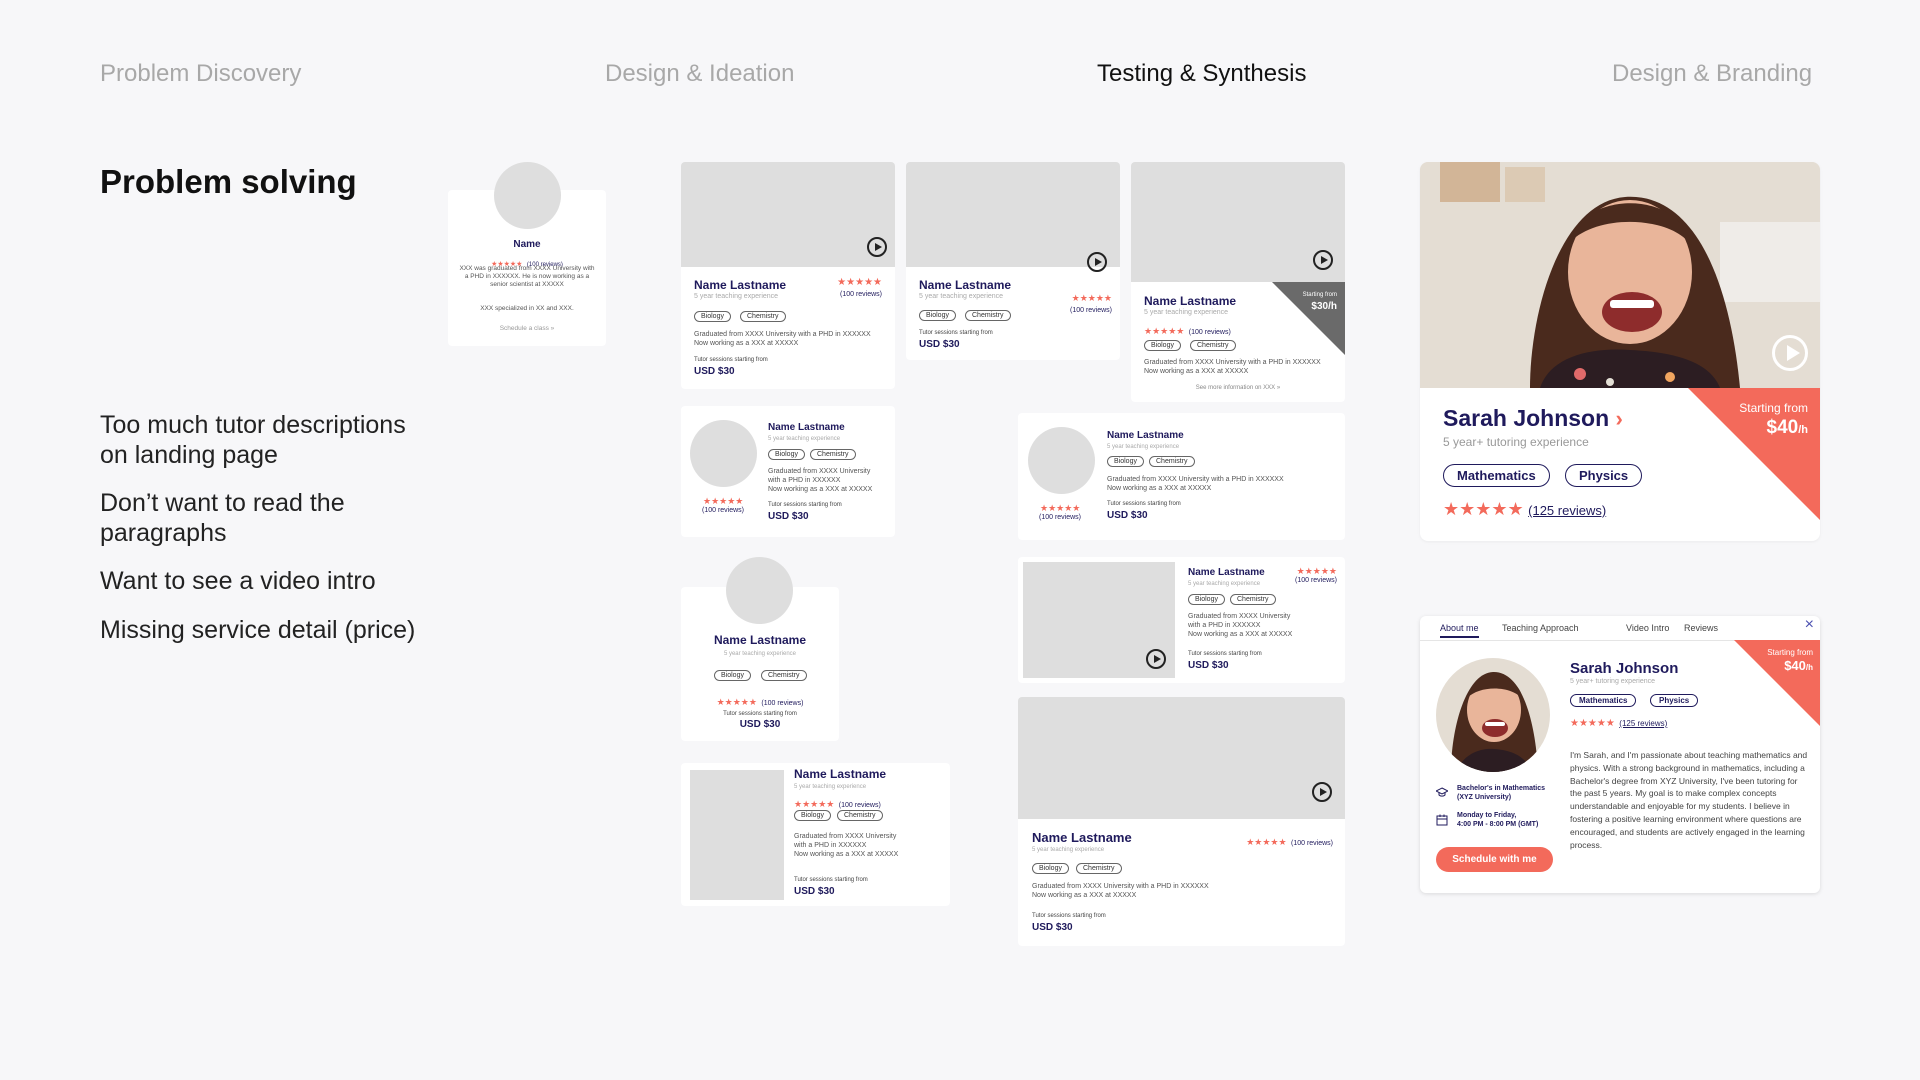 Image resolution: width=1920 pixels, height=1080 pixels. What do you see at coordinates (1809, 625) in the screenshot?
I see `close-icon: ×` at bounding box center [1809, 625].